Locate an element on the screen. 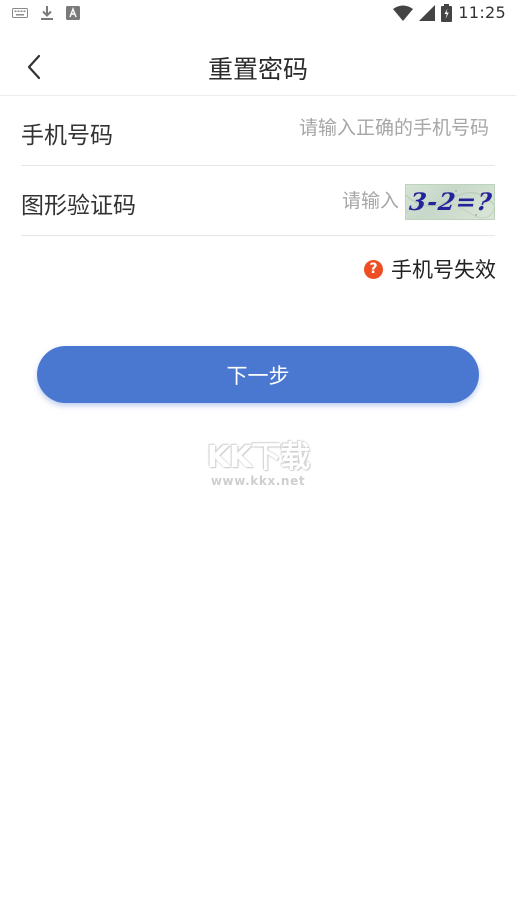 Image resolution: width=516 pixels, height=918 pixels. captcha-image: 3-2=? is located at coordinates (450, 202).